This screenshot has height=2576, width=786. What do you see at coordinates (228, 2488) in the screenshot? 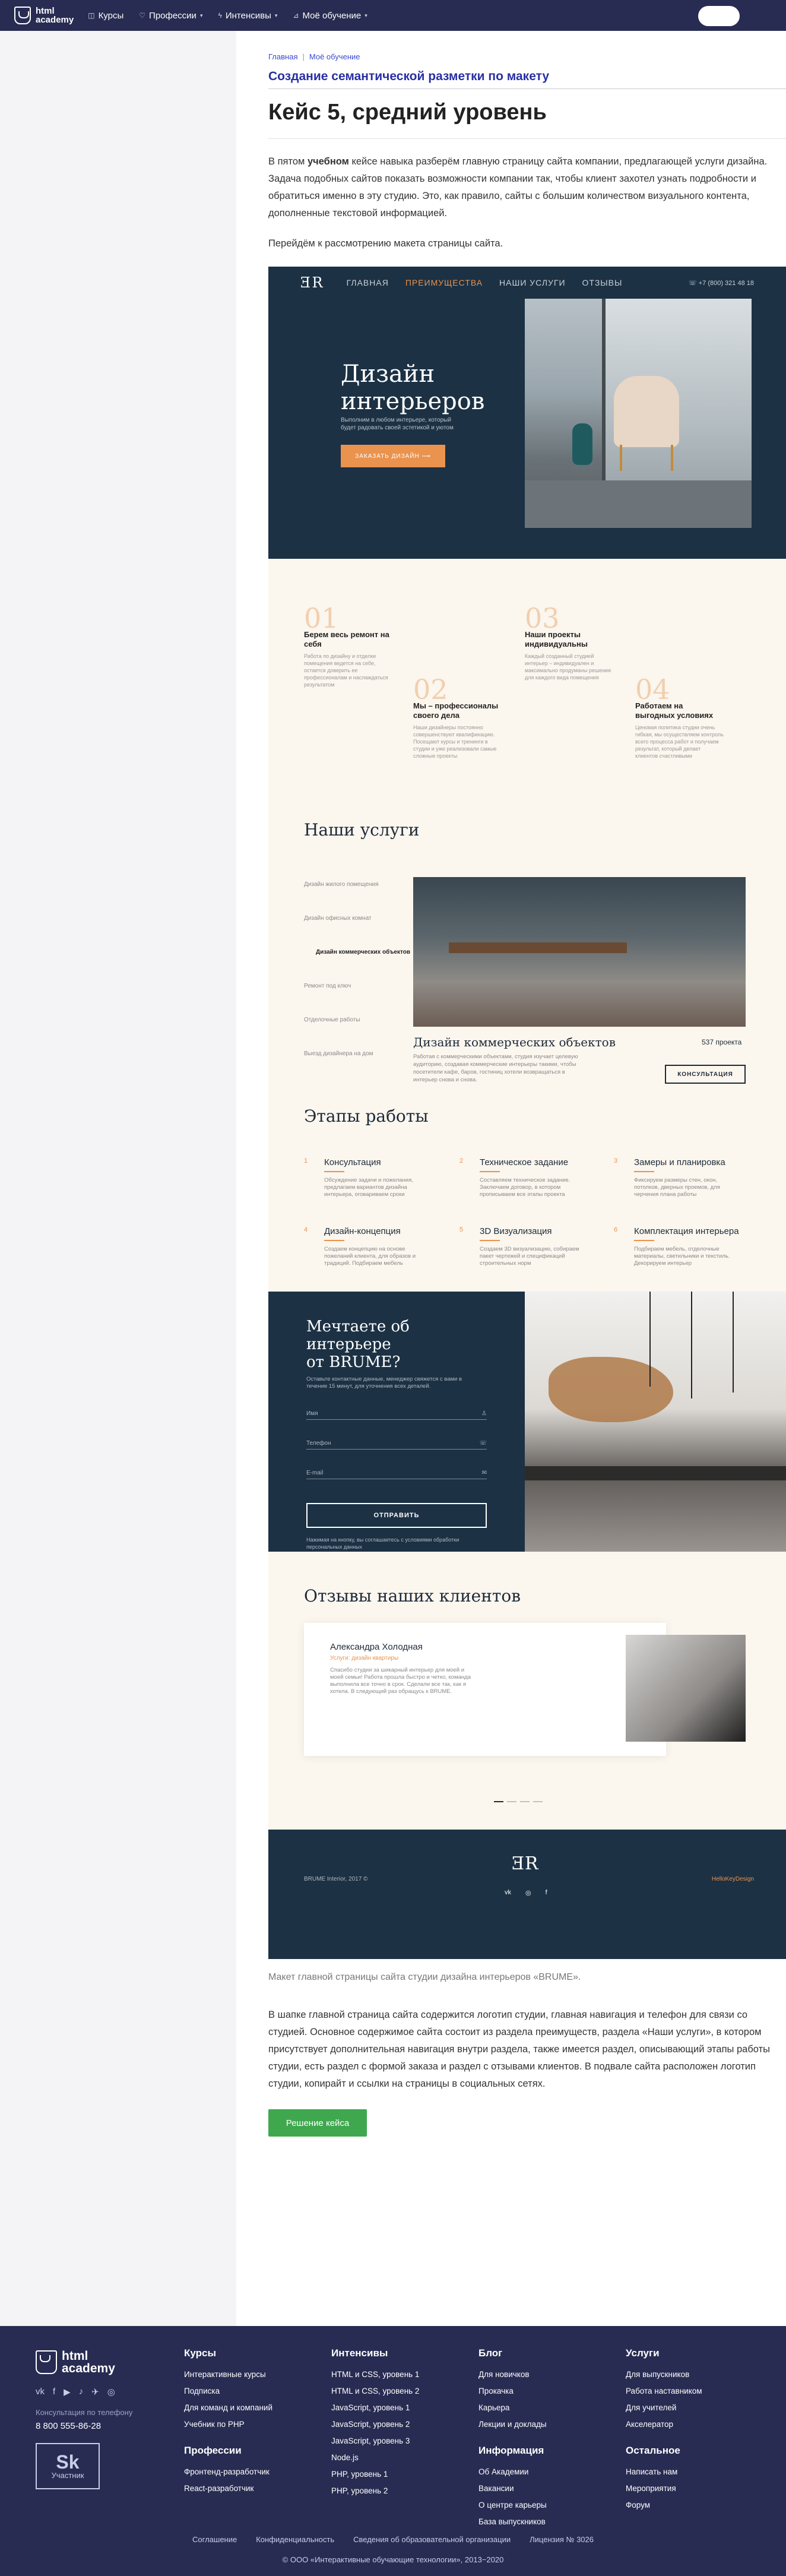
I see `footer-link: React-разработчик` at bounding box center [228, 2488].